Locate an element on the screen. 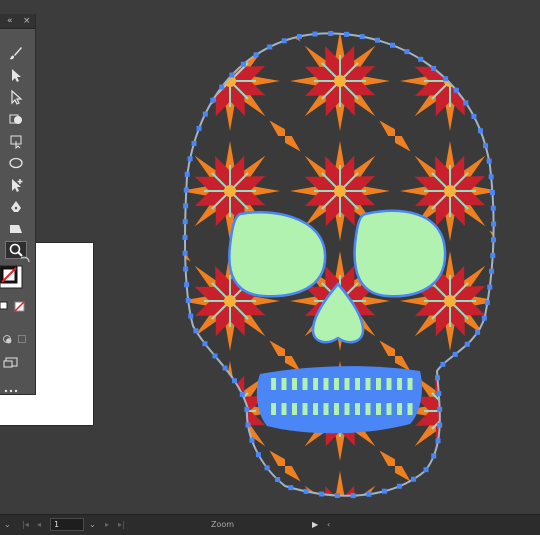 The height and width of the screenshot is (535, 540). draw-mode-icon is located at coordinates (7, 339).